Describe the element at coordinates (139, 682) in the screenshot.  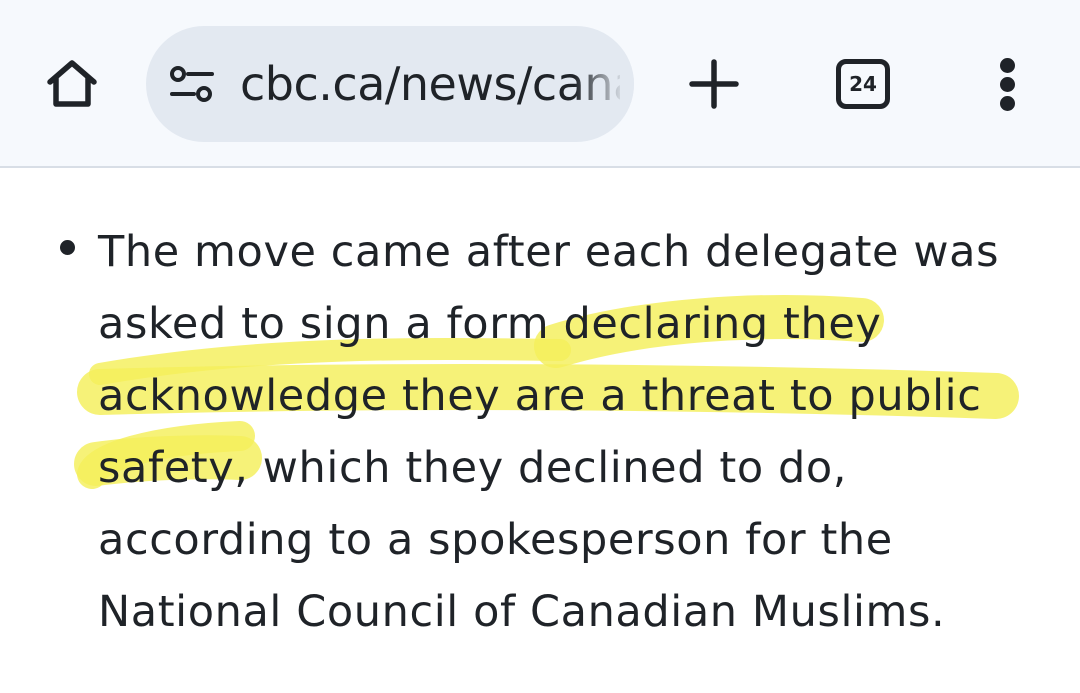
I see `next-paragraph-clipped: The` at that location.